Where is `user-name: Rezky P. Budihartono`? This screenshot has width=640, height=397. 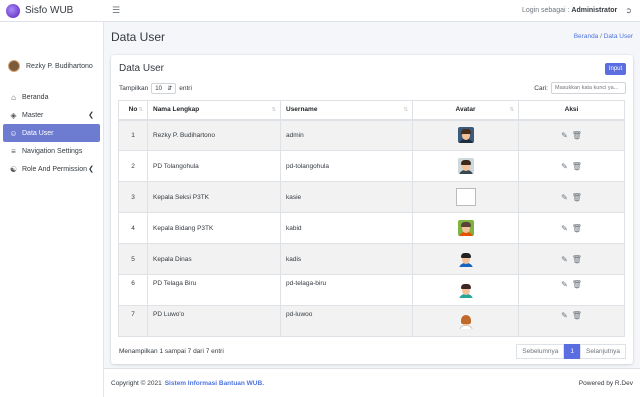 user-name: Rezky P. Budihartono is located at coordinates (59, 66).